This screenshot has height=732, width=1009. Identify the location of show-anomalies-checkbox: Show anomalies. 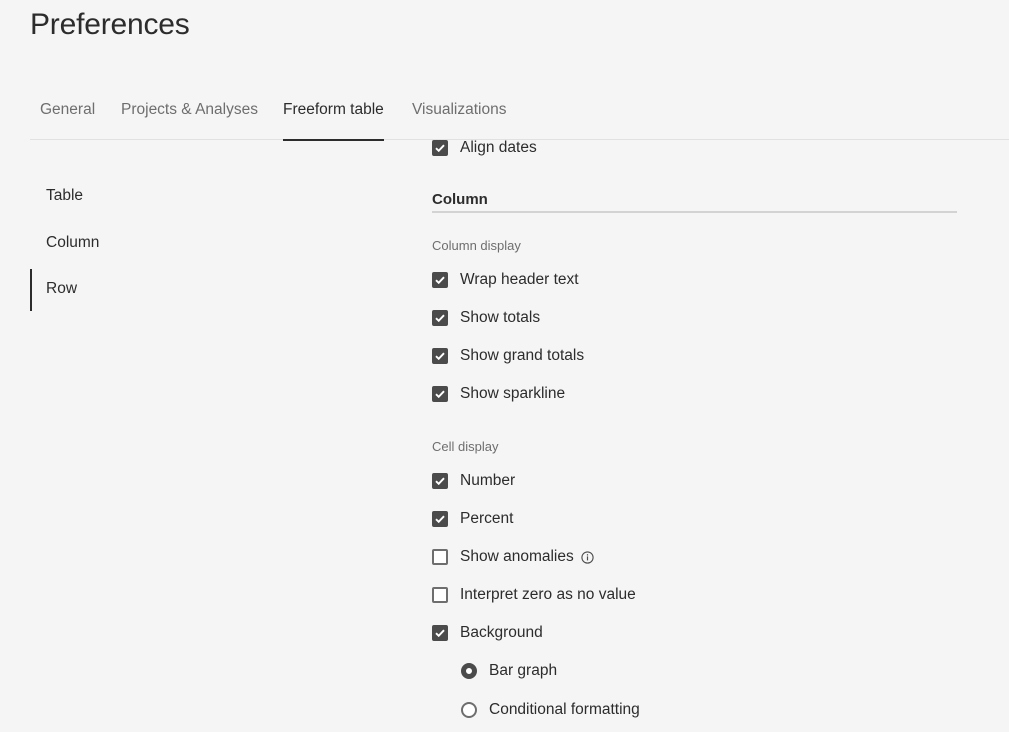
(513, 557).